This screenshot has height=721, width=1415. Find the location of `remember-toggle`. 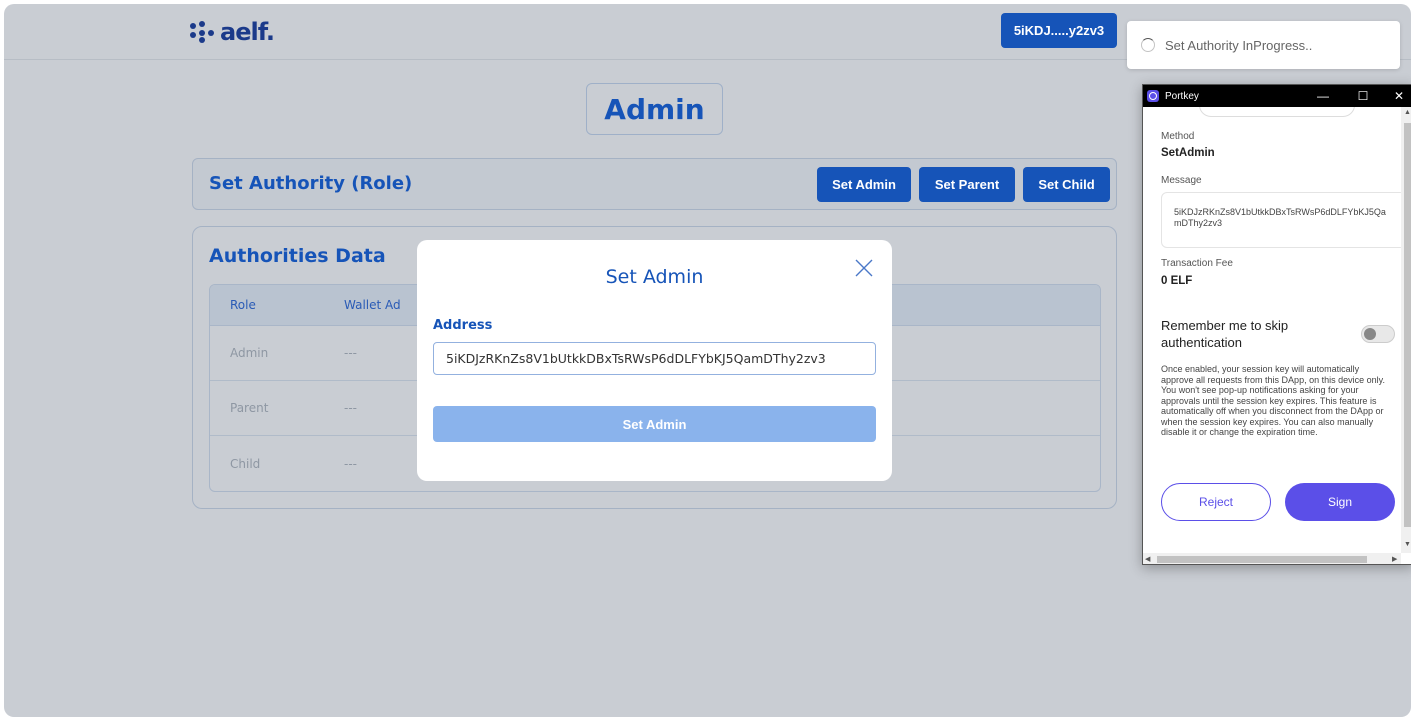

remember-toggle is located at coordinates (1378, 334).